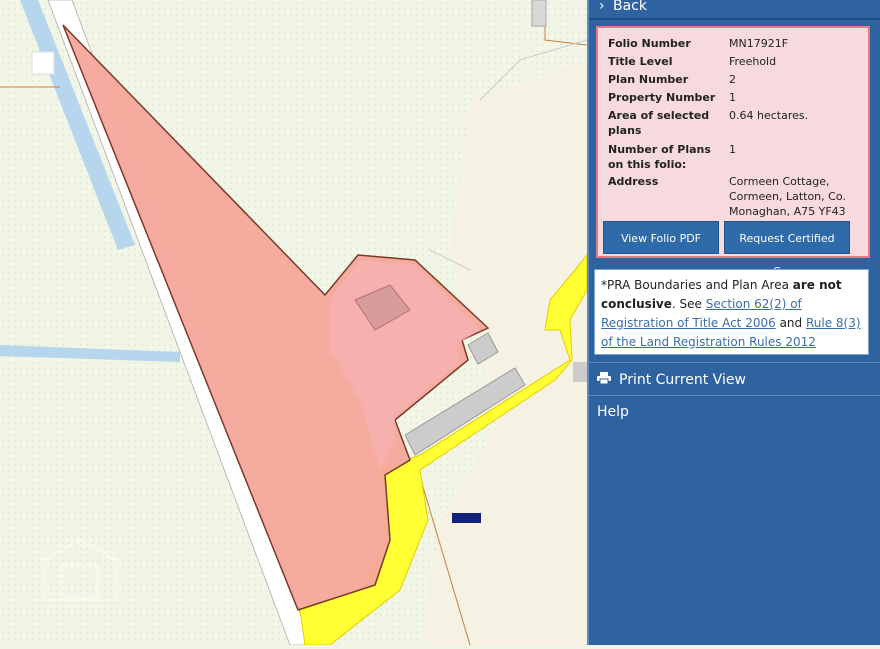 The height and width of the screenshot is (649, 880). Describe the element at coordinates (732, 79) in the screenshot. I see `folio-value: 2` at that location.